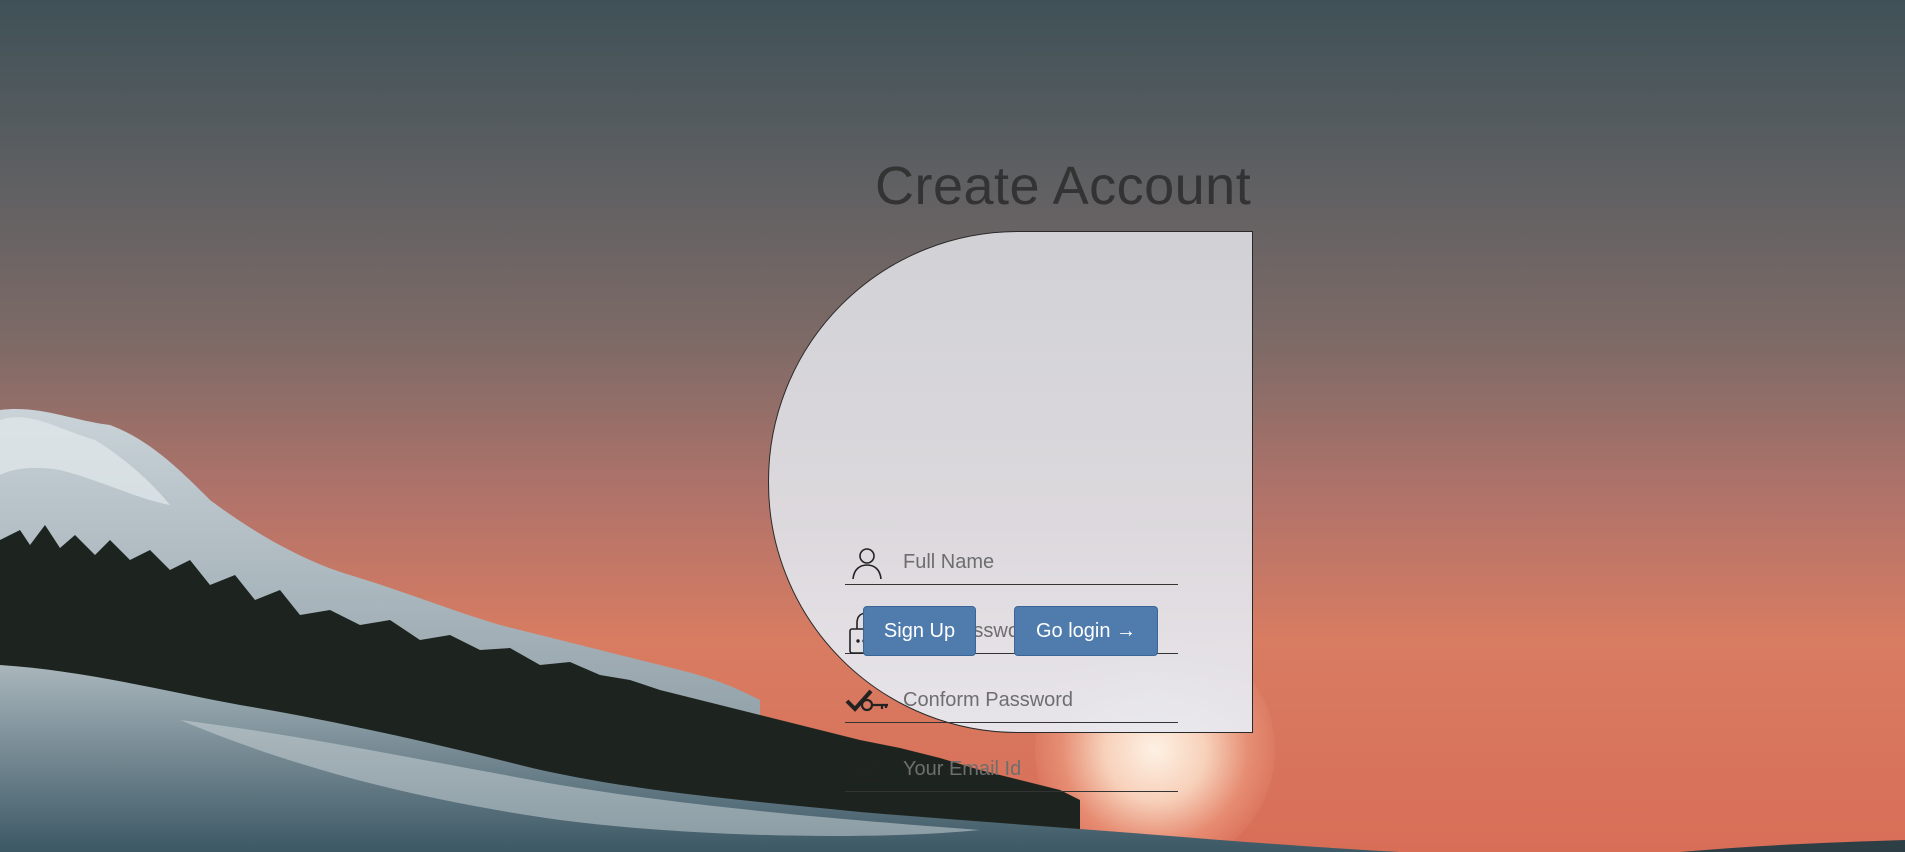 This screenshot has width=1905, height=852. I want to click on confirm-password-field, so click(1011, 701).